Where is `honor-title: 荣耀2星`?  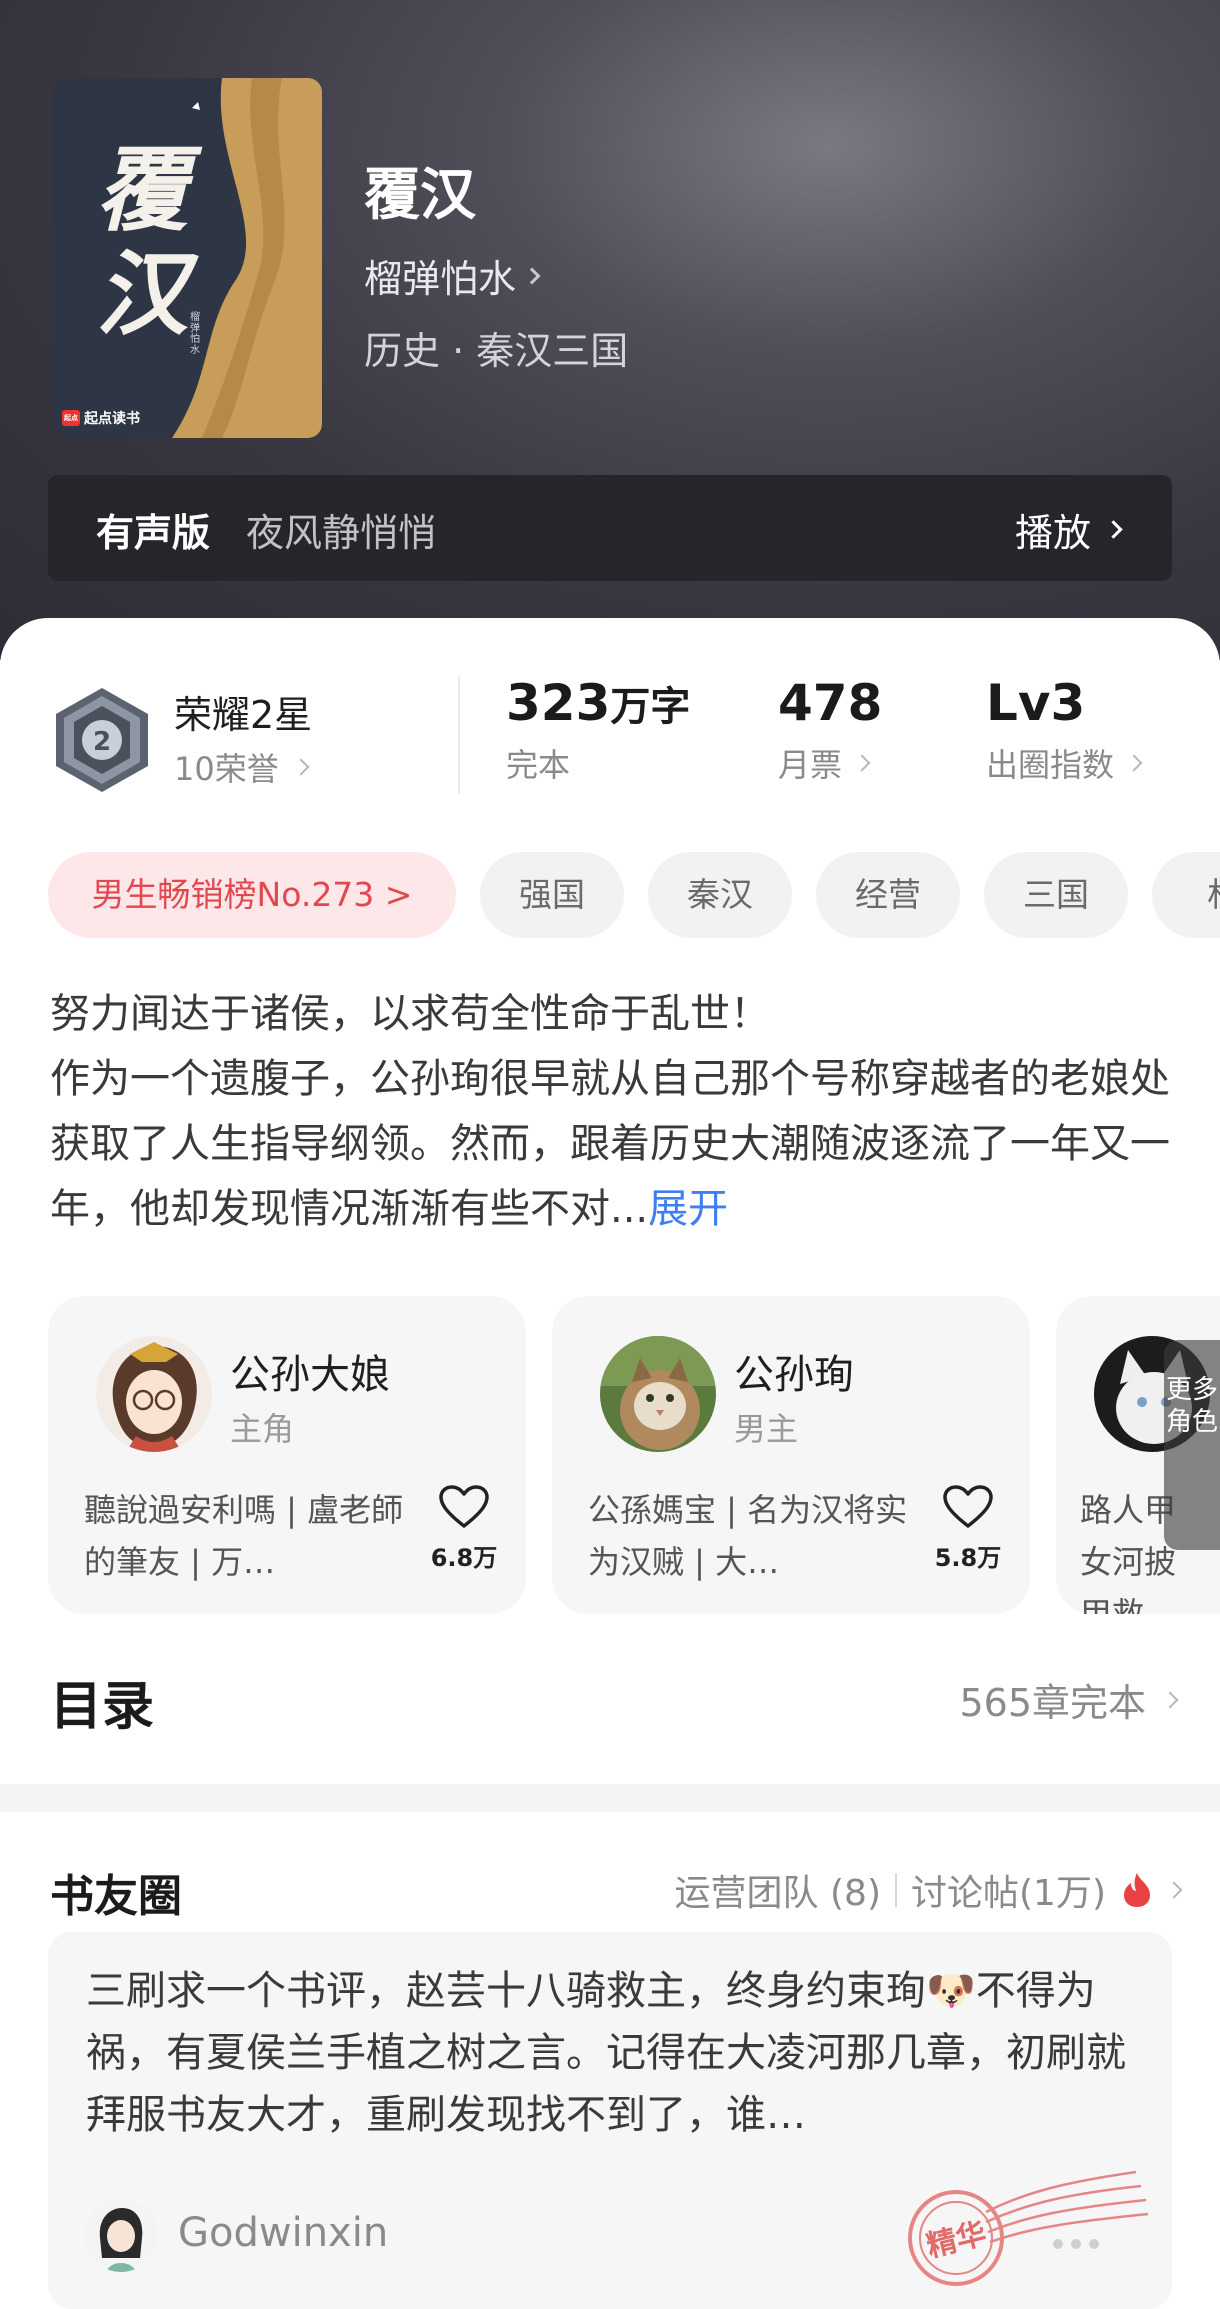 honor-title: 荣耀2星 is located at coordinates (243, 715).